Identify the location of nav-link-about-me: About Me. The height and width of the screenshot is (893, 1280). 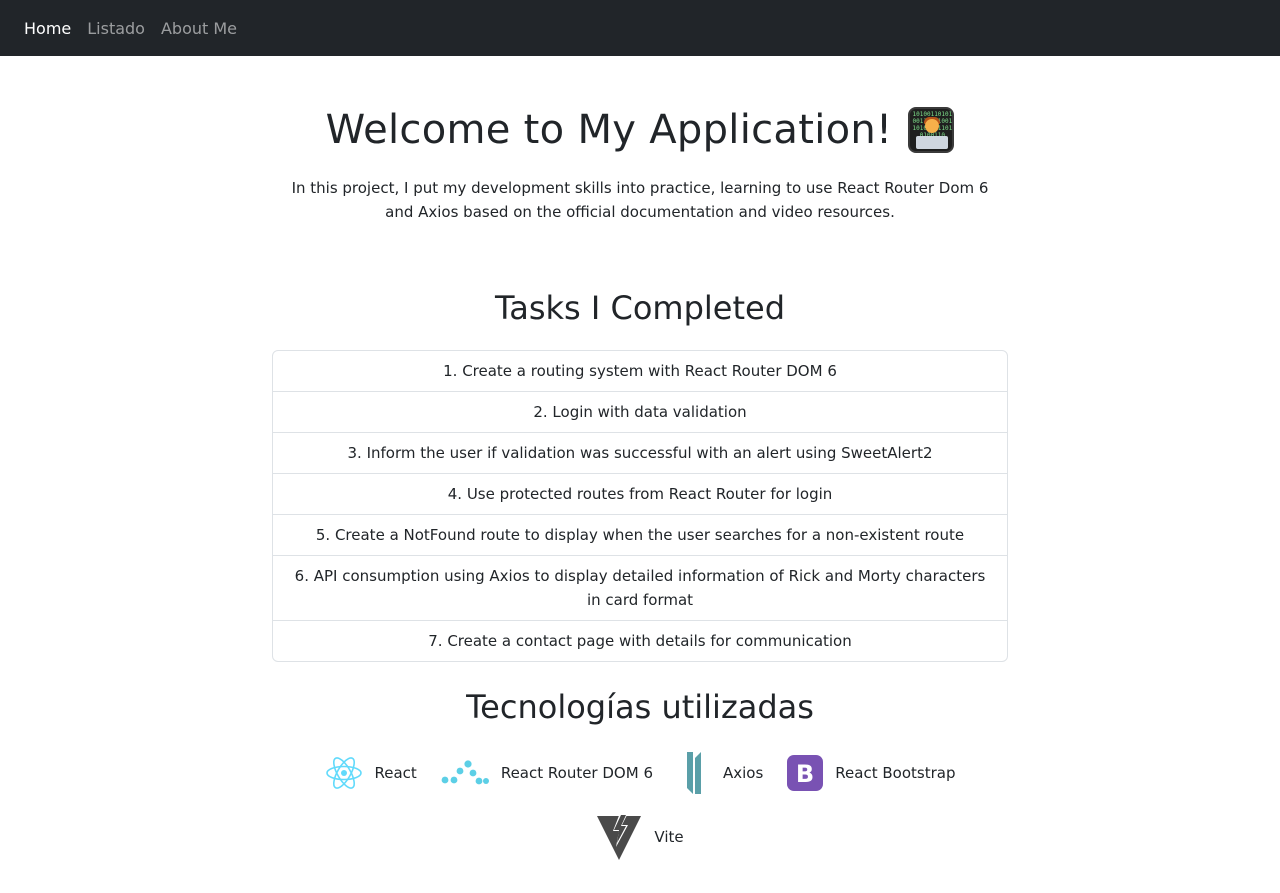
(199, 28).